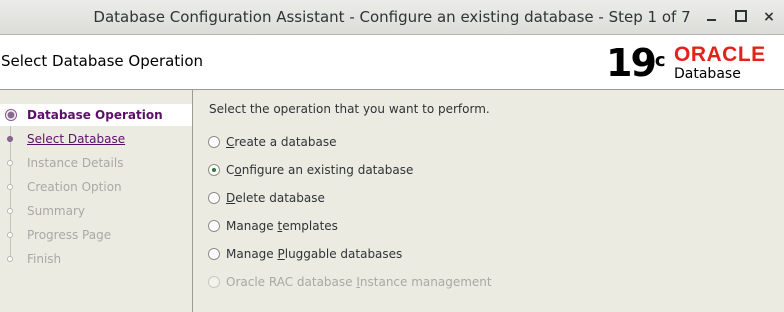  Describe the element at coordinates (636, 63) in the screenshot. I see `version-mark: 19c` at that location.